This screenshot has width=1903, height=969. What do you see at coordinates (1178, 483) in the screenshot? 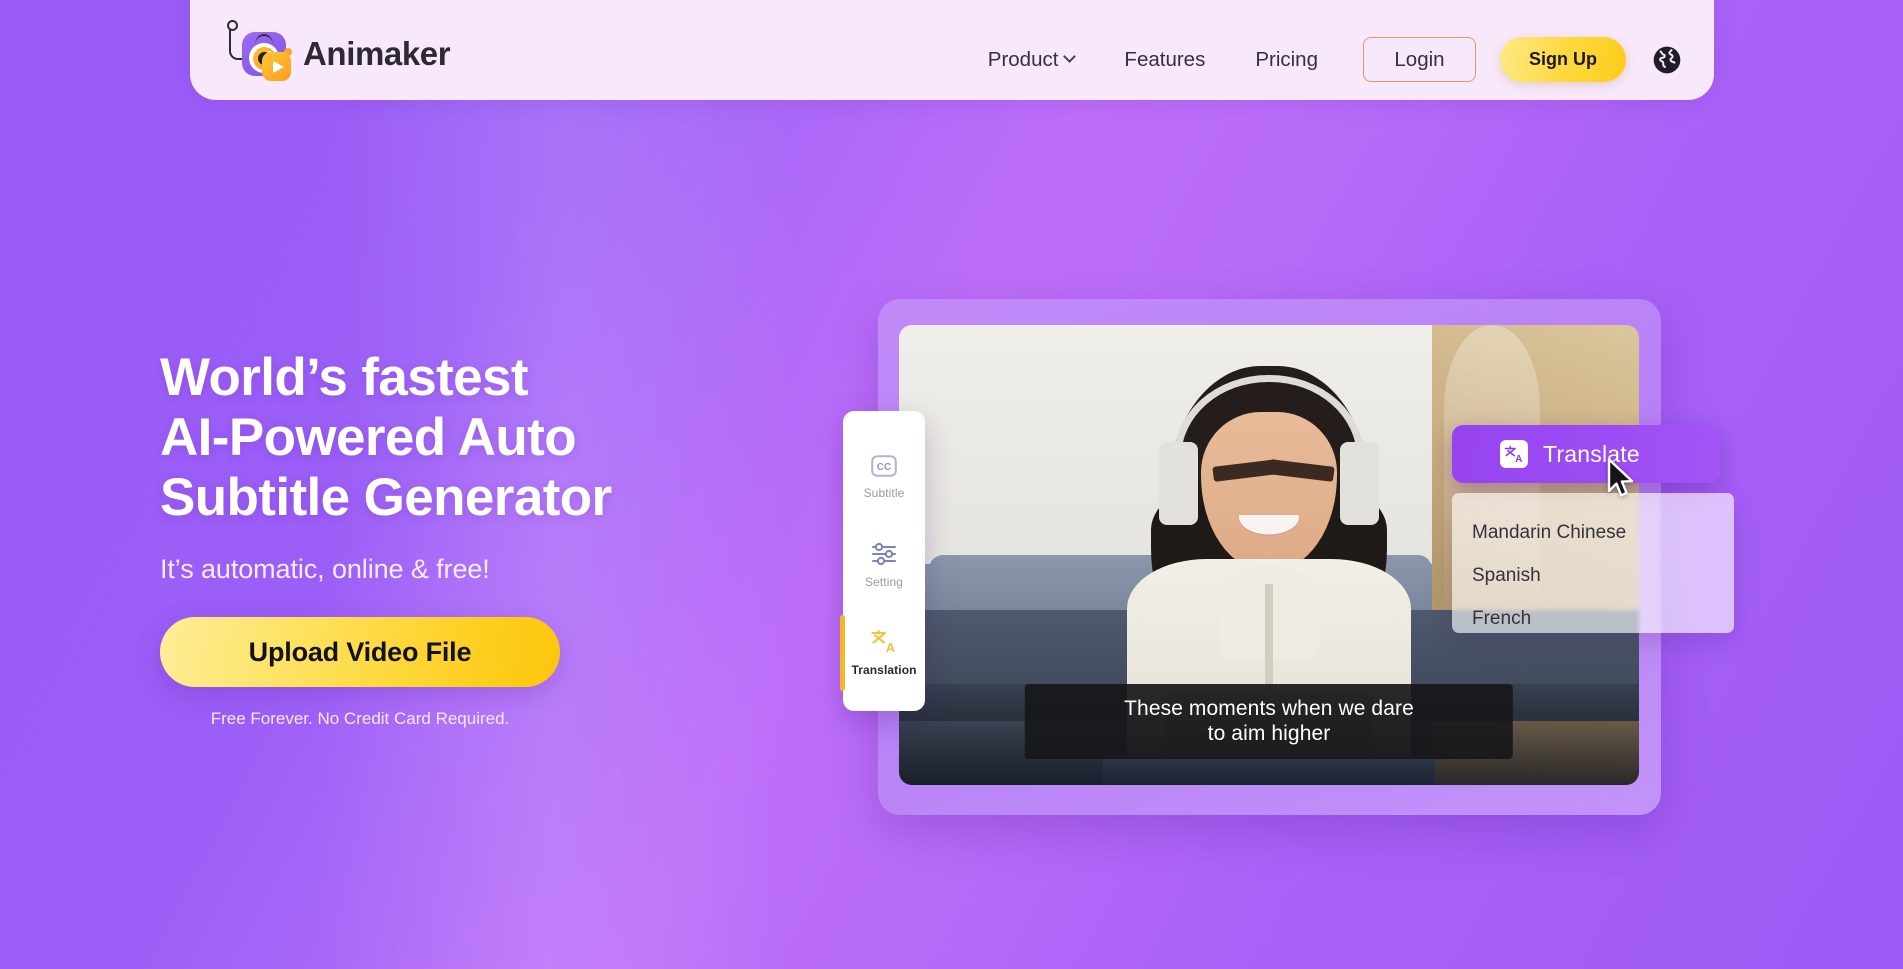
I see `photo-headphone-cup-left` at bounding box center [1178, 483].